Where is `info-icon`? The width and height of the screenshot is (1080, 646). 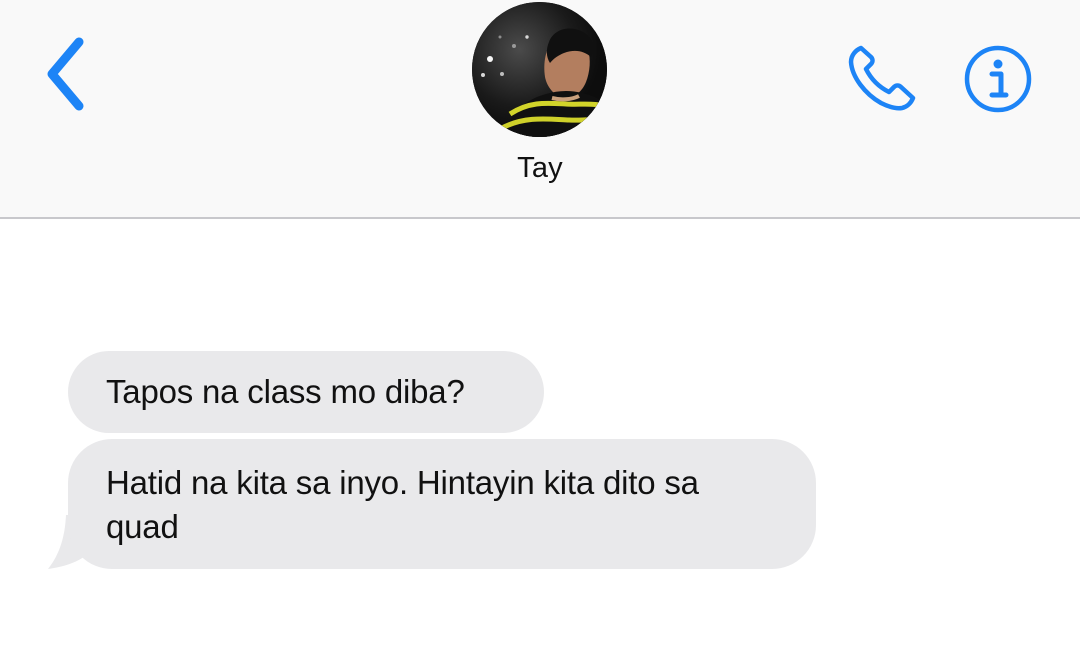 info-icon is located at coordinates (997, 78).